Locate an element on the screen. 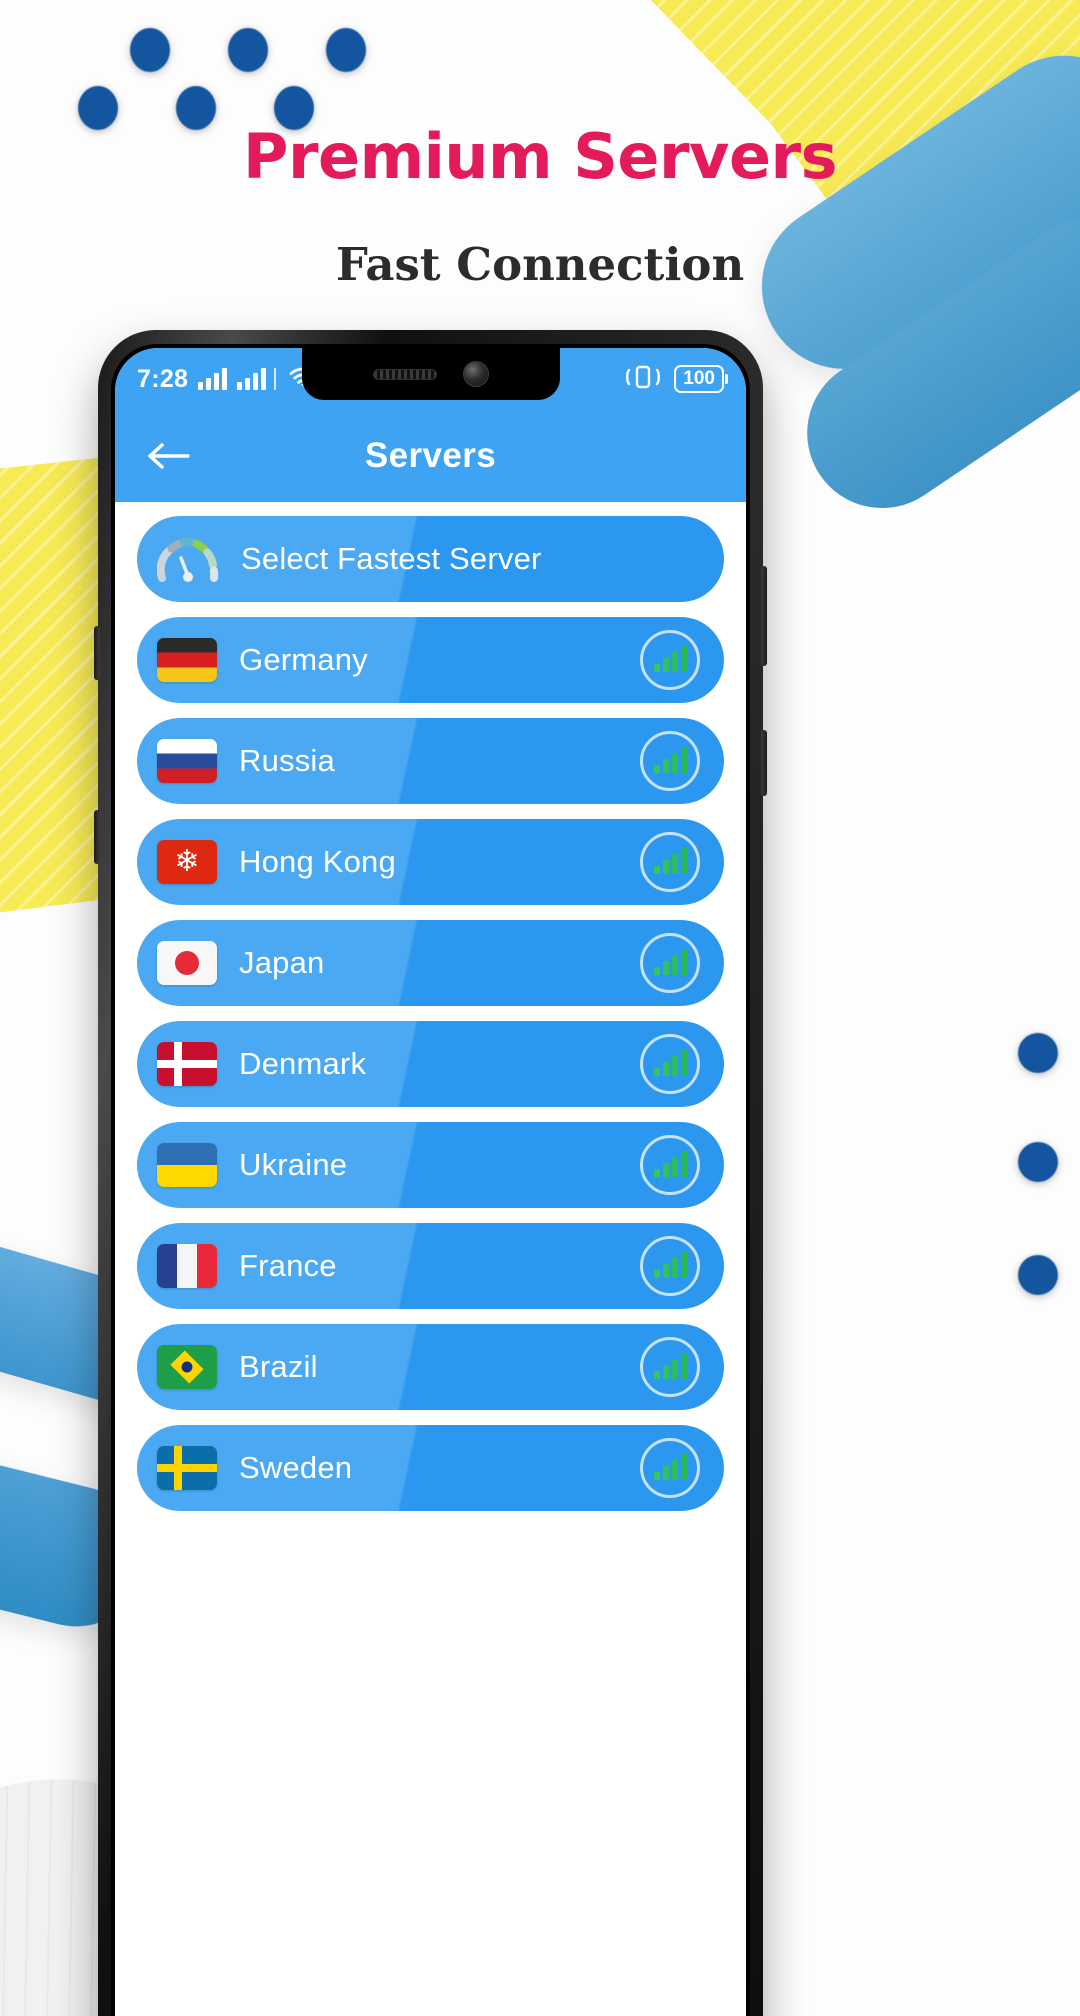 The image size is (1080, 2016). app-bar: Servers is located at coordinates (430, 456).